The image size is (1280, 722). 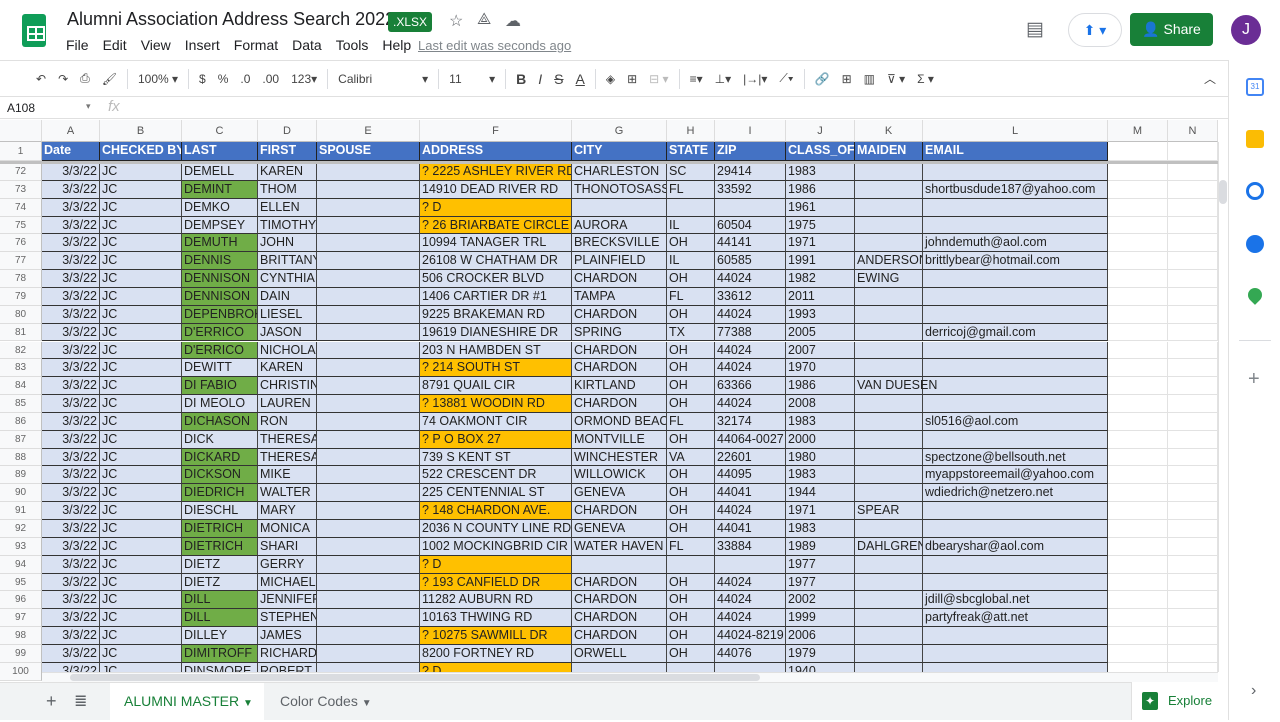 I want to click on address-cell: ? 148 CHARDON AVE., so click(x=496, y=511).